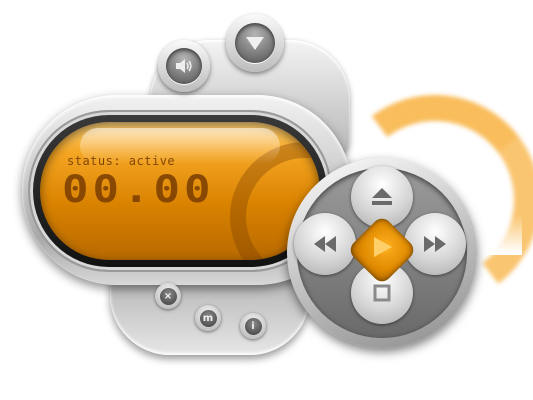 The width and height of the screenshot is (533, 400). I want to click on stop-icon, so click(382, 293).